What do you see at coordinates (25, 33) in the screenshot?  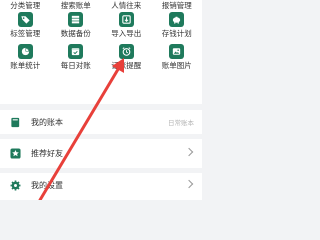 I see `grid-item-label: 标签管理` at bounding box center [25, 33].